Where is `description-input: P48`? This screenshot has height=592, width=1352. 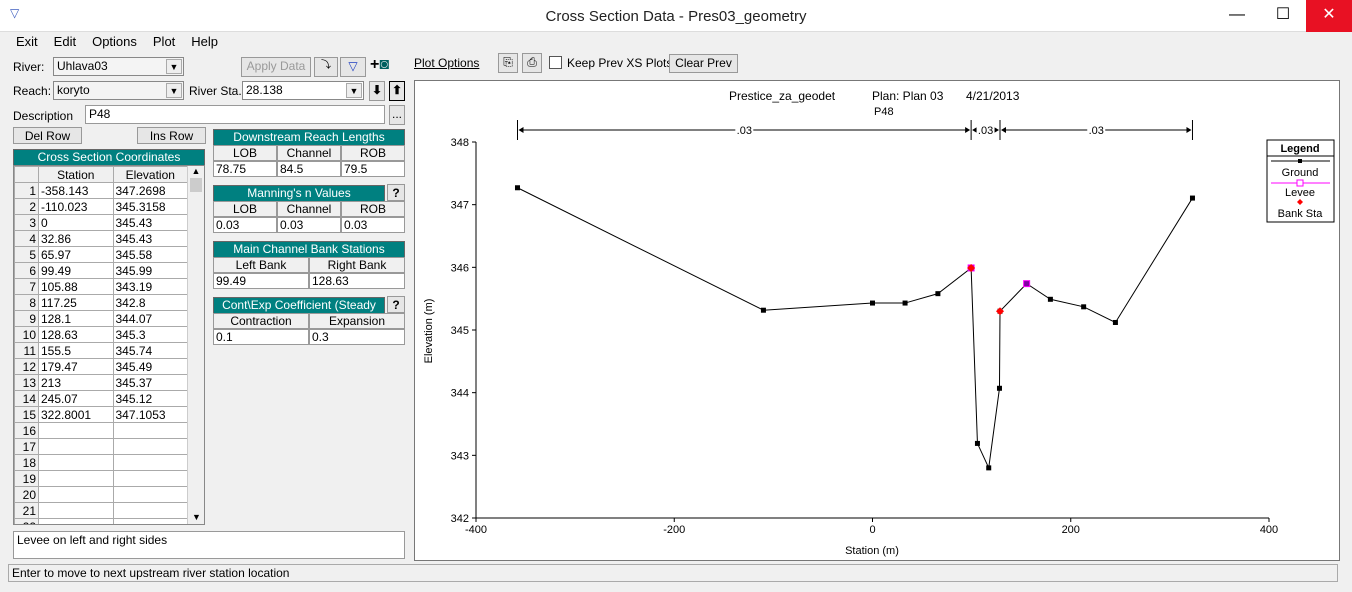
description-input: P48 is located at coordinates (235, 114).